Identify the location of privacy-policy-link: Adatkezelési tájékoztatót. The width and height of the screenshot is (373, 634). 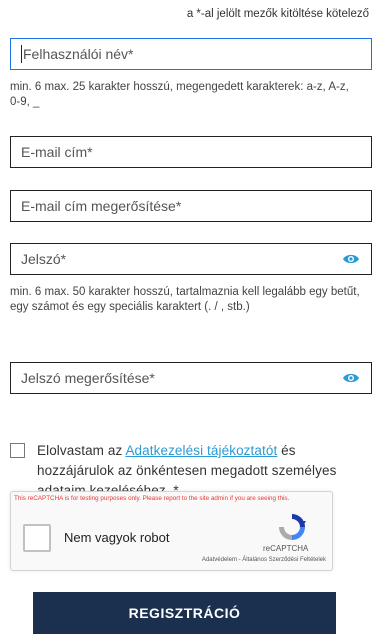
(201, 450).